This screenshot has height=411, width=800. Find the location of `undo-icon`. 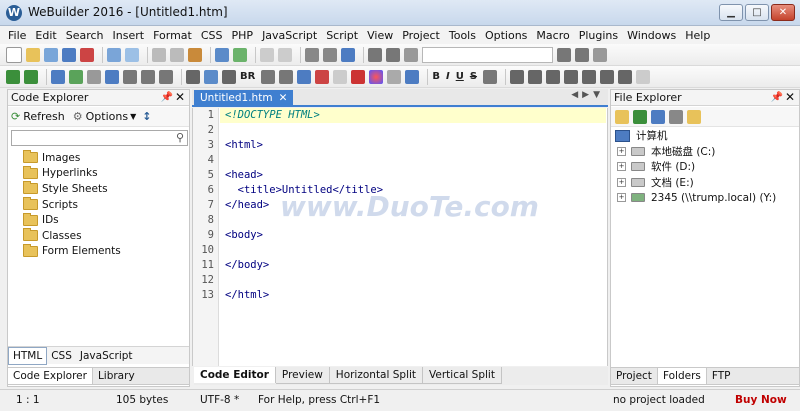

undo-icon is located at coordinates (267, 54).